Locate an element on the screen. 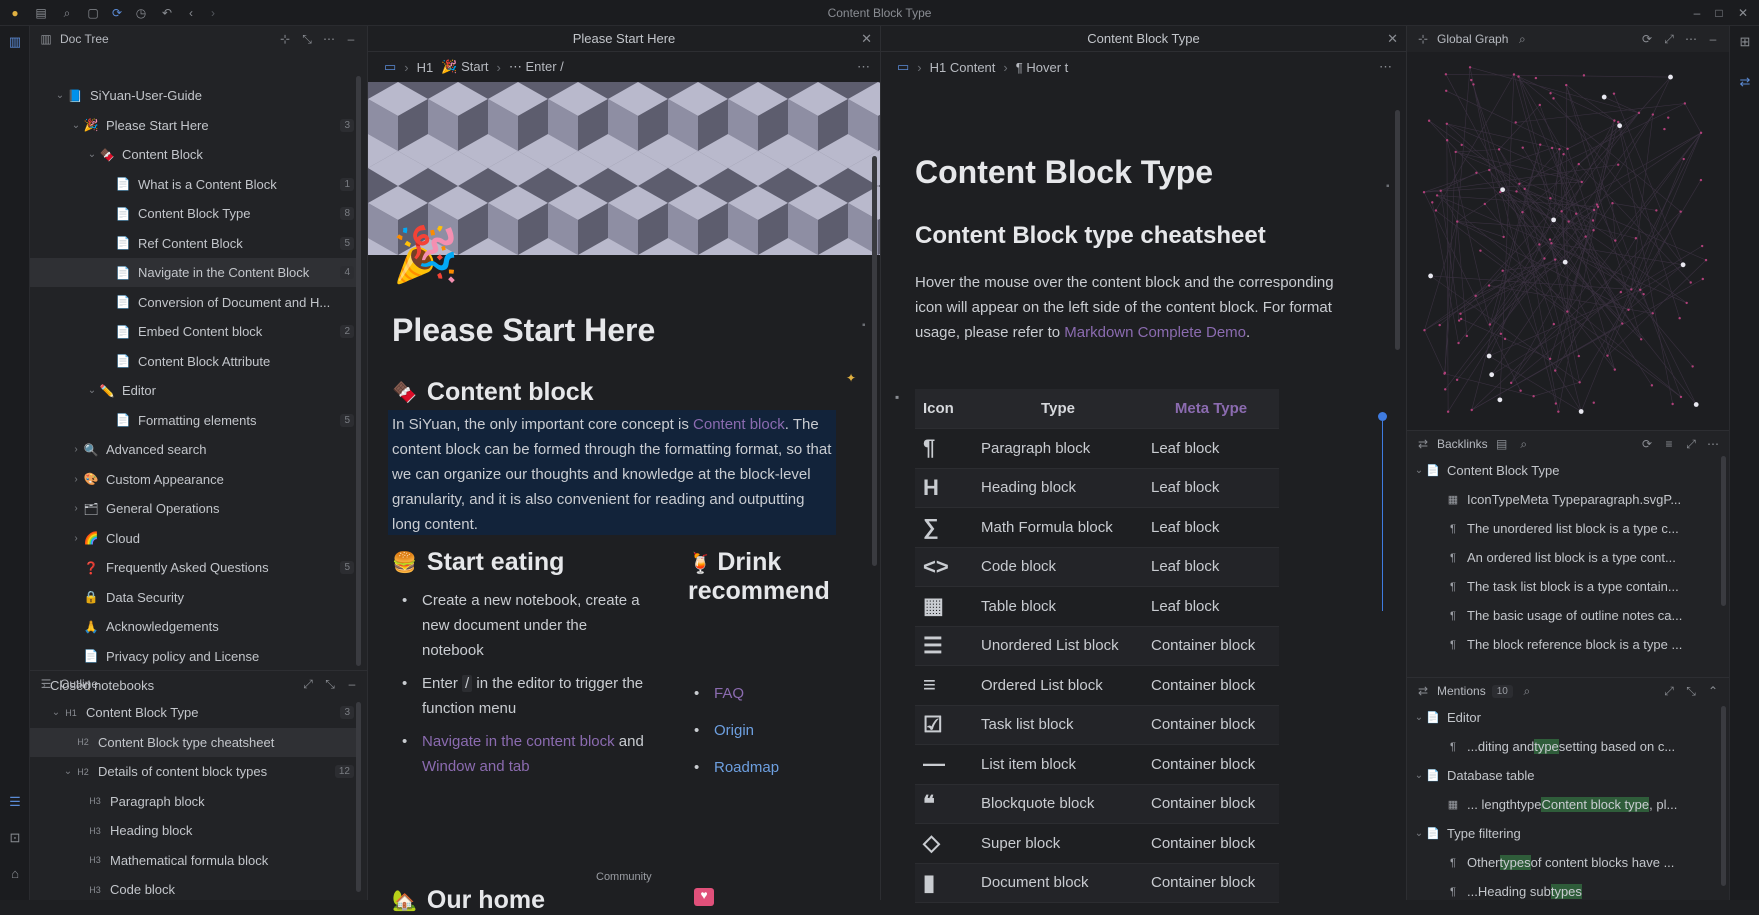 Image resolution: width=1759 pixels, height=915 pixels. tag-dock-icon: ⌂ is located at coordinates (15, 874).